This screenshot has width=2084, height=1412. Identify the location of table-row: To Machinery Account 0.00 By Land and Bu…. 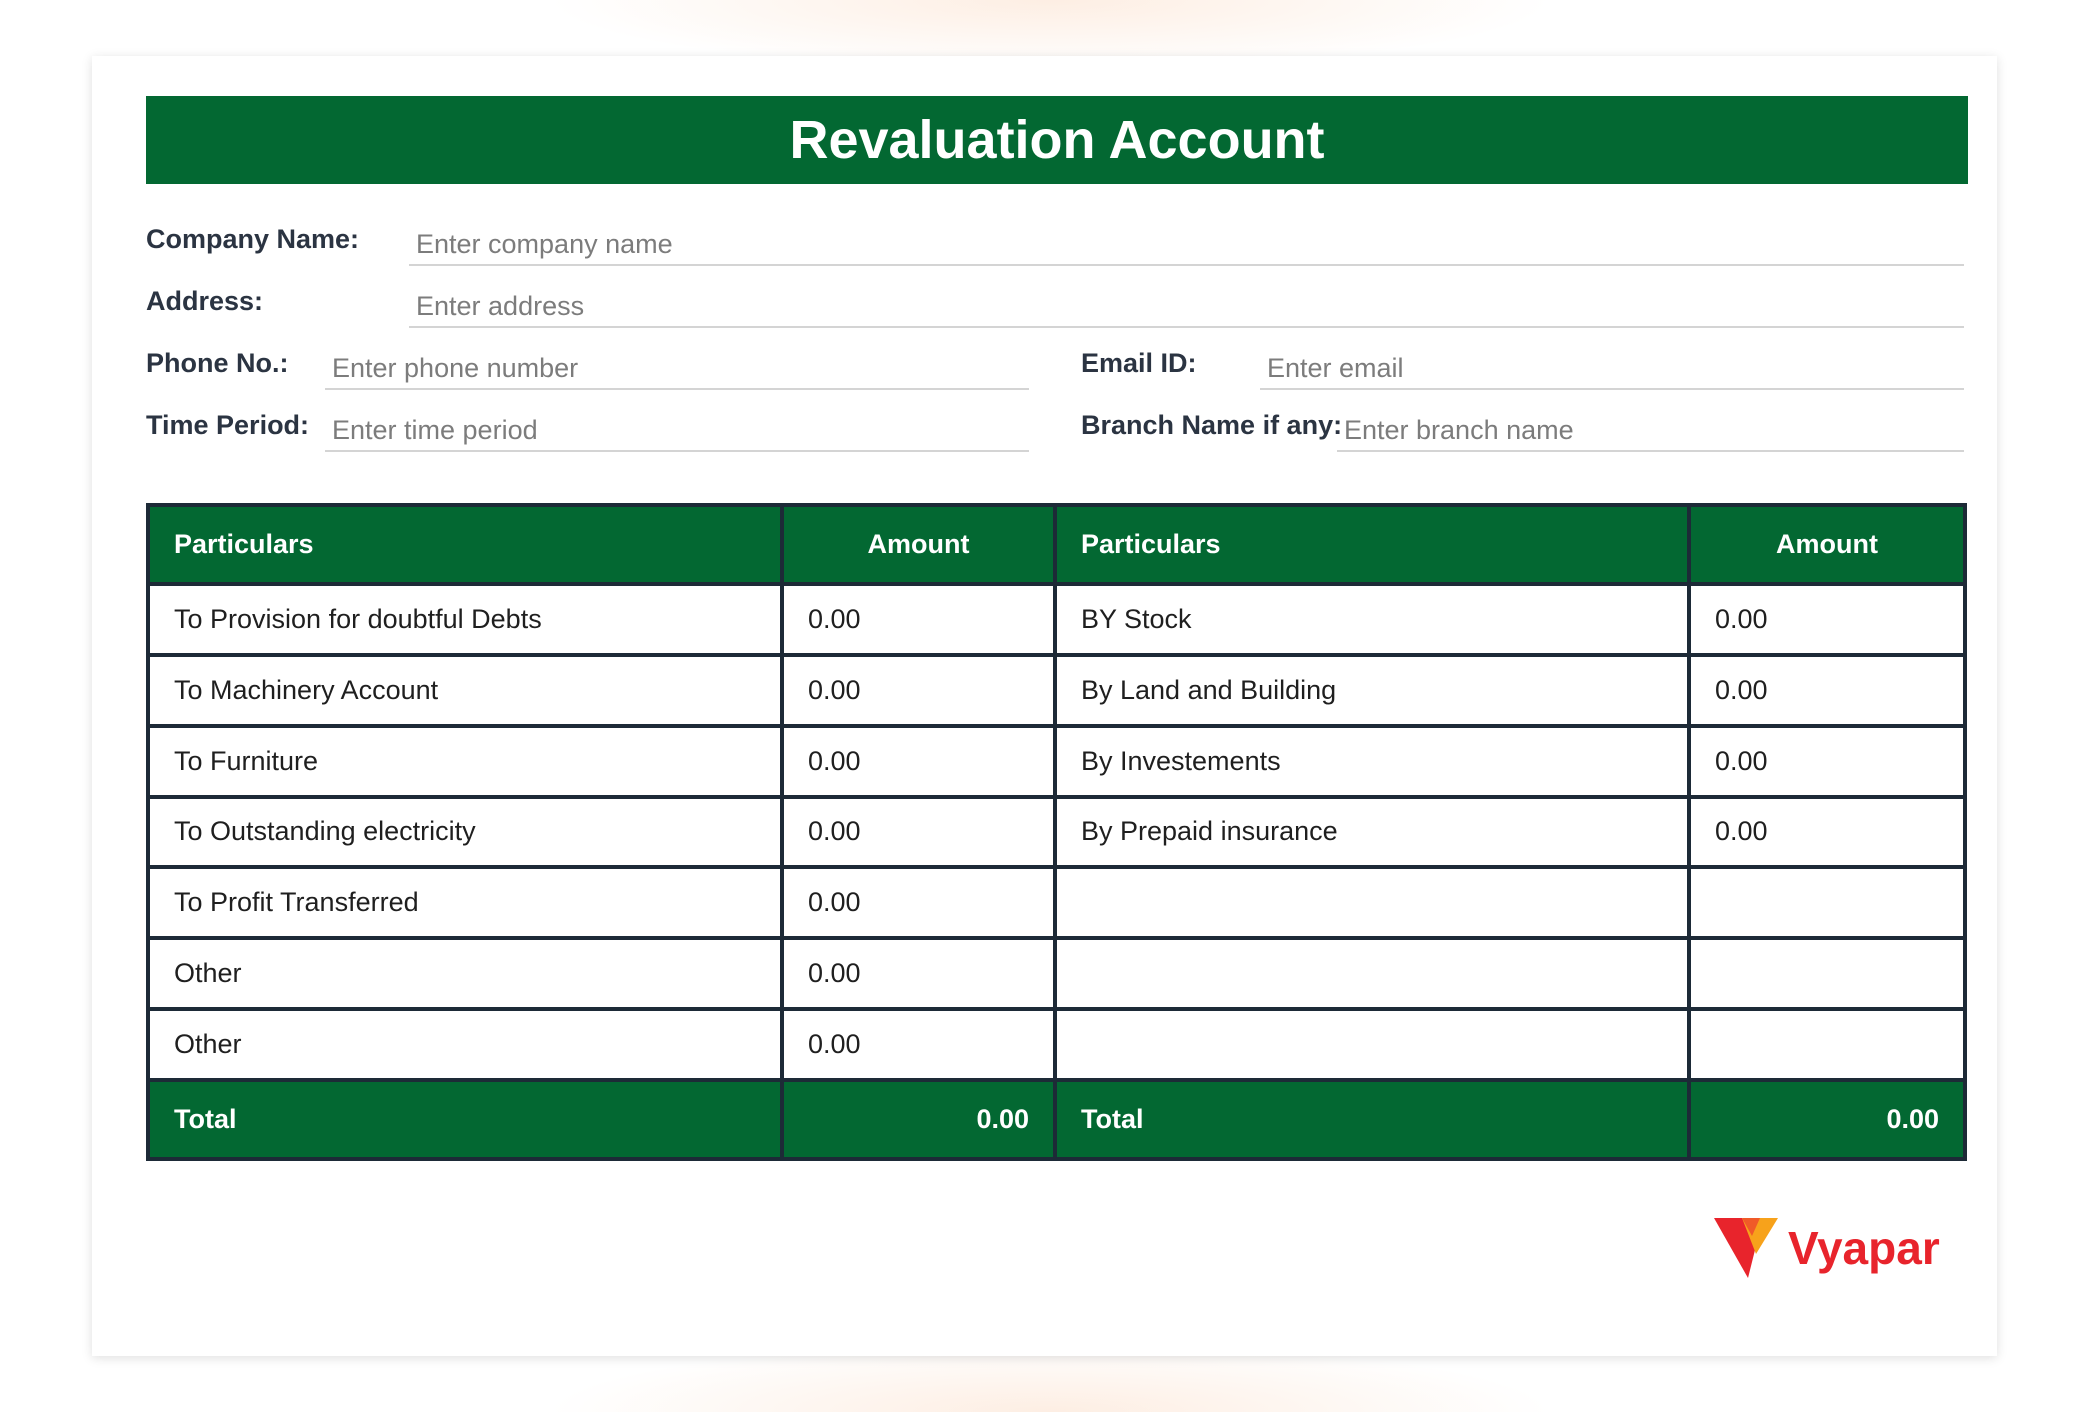
(1056, 690).